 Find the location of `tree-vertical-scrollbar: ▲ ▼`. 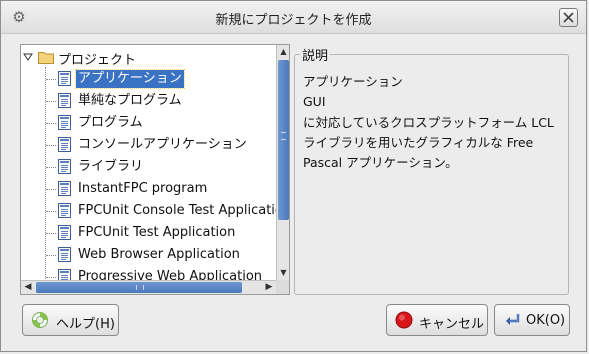

tree-vertical-scrollbar: ▲ ▼ is located at coordinates (282, 162).